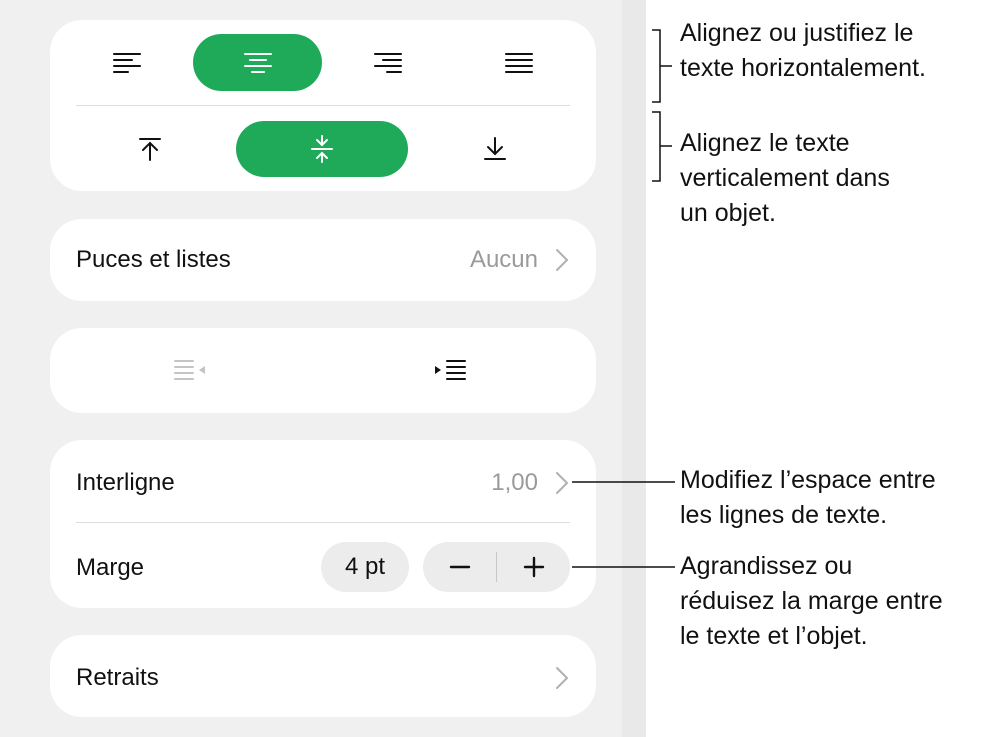  Describe the element at coordinates (656, 66) in the screenshot. I see `horizontal-bracket` at that location.